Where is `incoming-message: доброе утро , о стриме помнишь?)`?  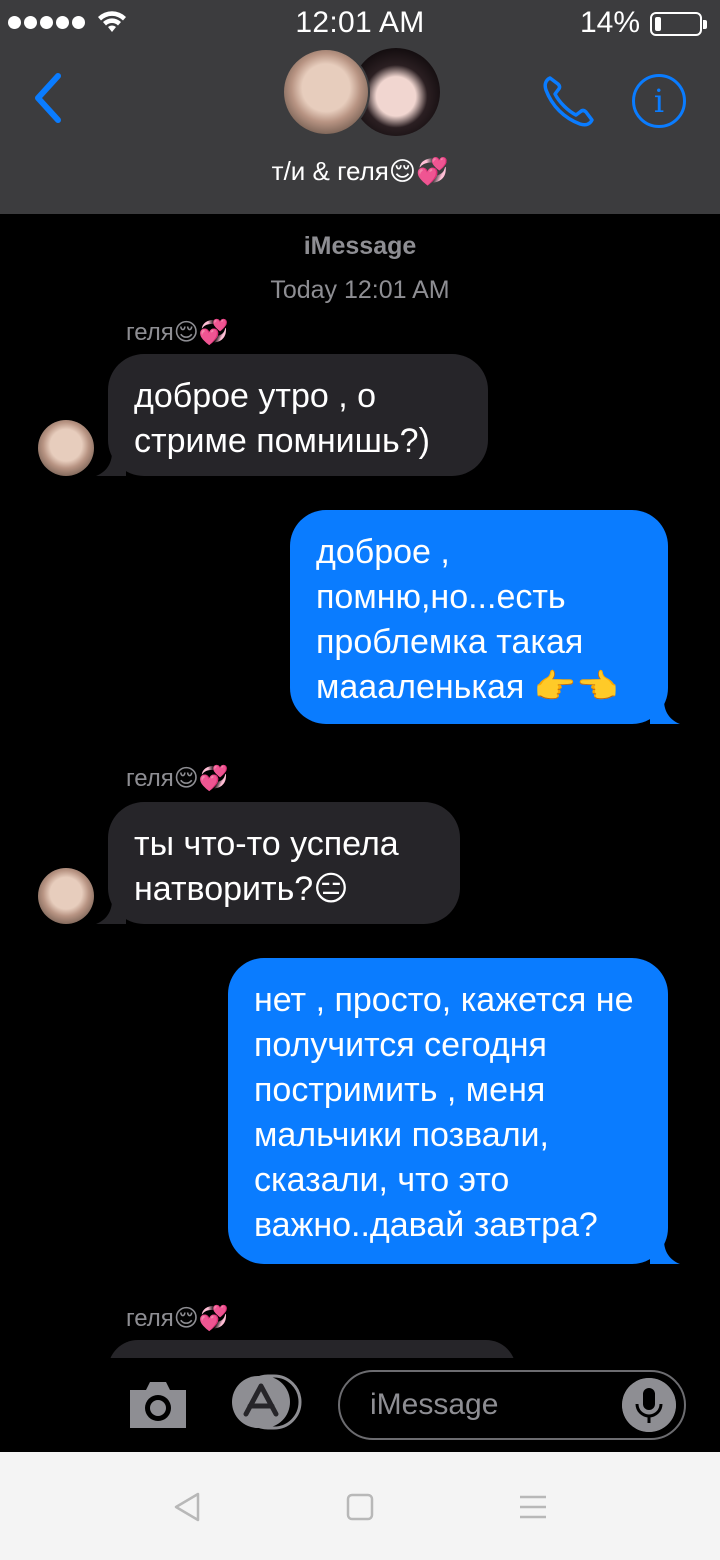 incoming-message: доброе утро , о стриме помнишь?) is located at coordinates (292, 415).